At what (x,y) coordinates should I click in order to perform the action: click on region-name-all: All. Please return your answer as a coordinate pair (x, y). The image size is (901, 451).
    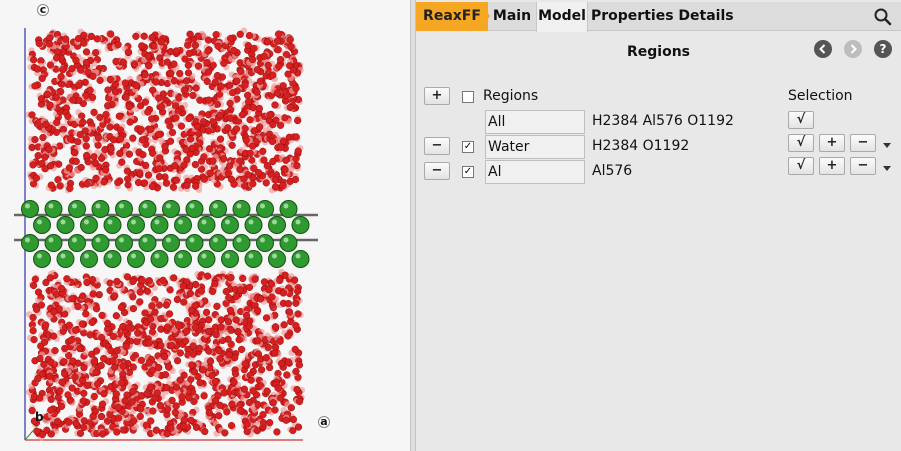
    Looking at the image, I should click on (535, 122).